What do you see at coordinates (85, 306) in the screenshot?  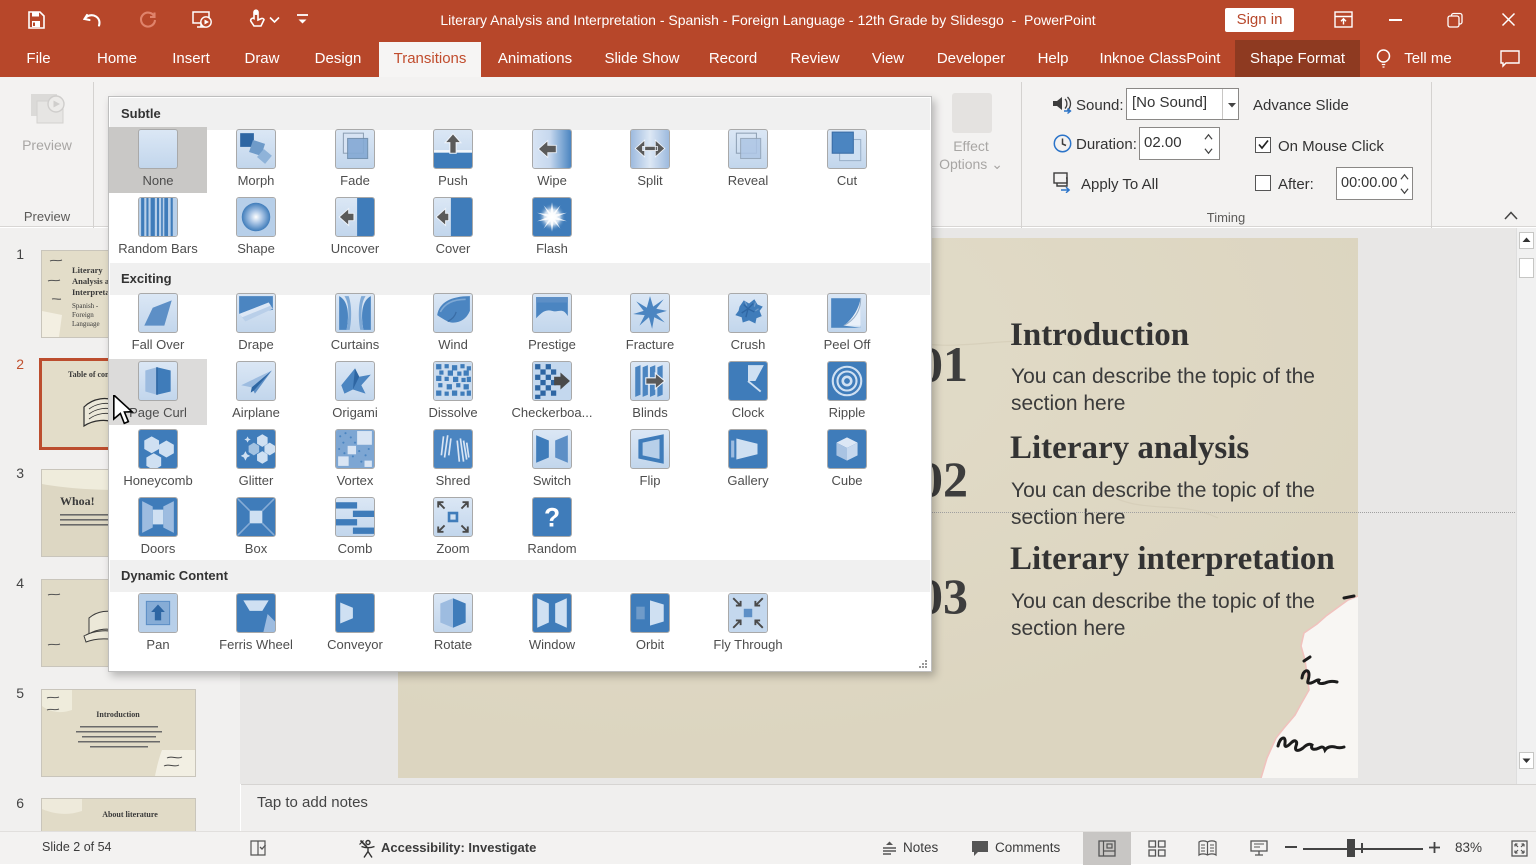 I see `svg-text: Spanish -` at bounding box center [85, 306].